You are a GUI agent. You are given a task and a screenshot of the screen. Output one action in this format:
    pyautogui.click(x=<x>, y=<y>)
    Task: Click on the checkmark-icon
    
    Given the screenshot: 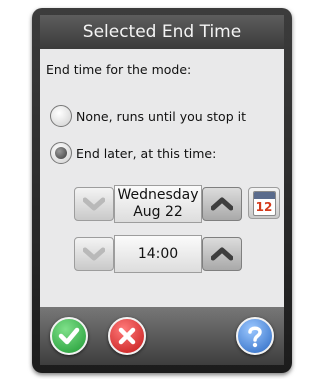 What is the action you would take?
    pyautogui.click(x=69, y=336)
    